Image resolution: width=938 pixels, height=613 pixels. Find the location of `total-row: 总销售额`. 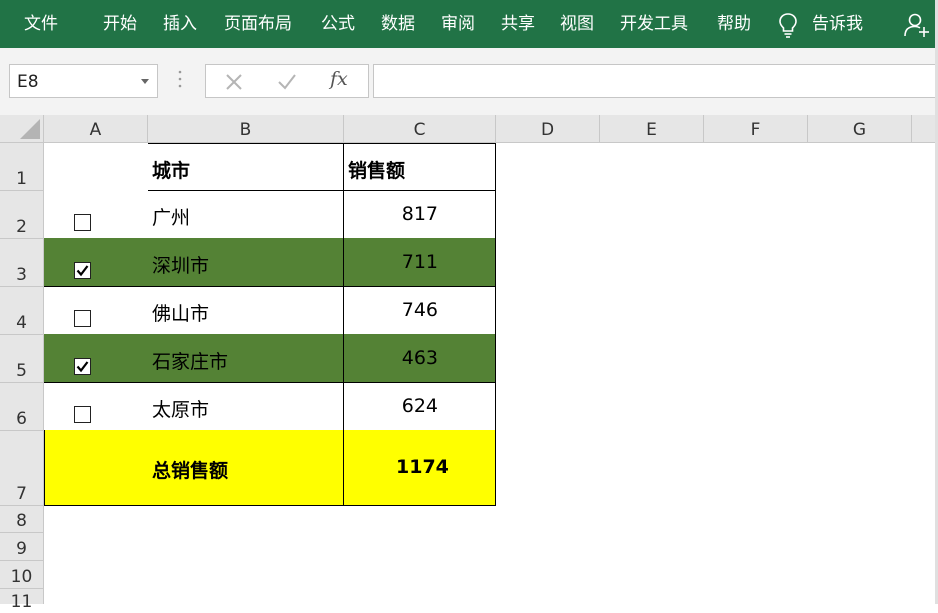

total-row: 总销售额 is located at coordinates (193, 468).